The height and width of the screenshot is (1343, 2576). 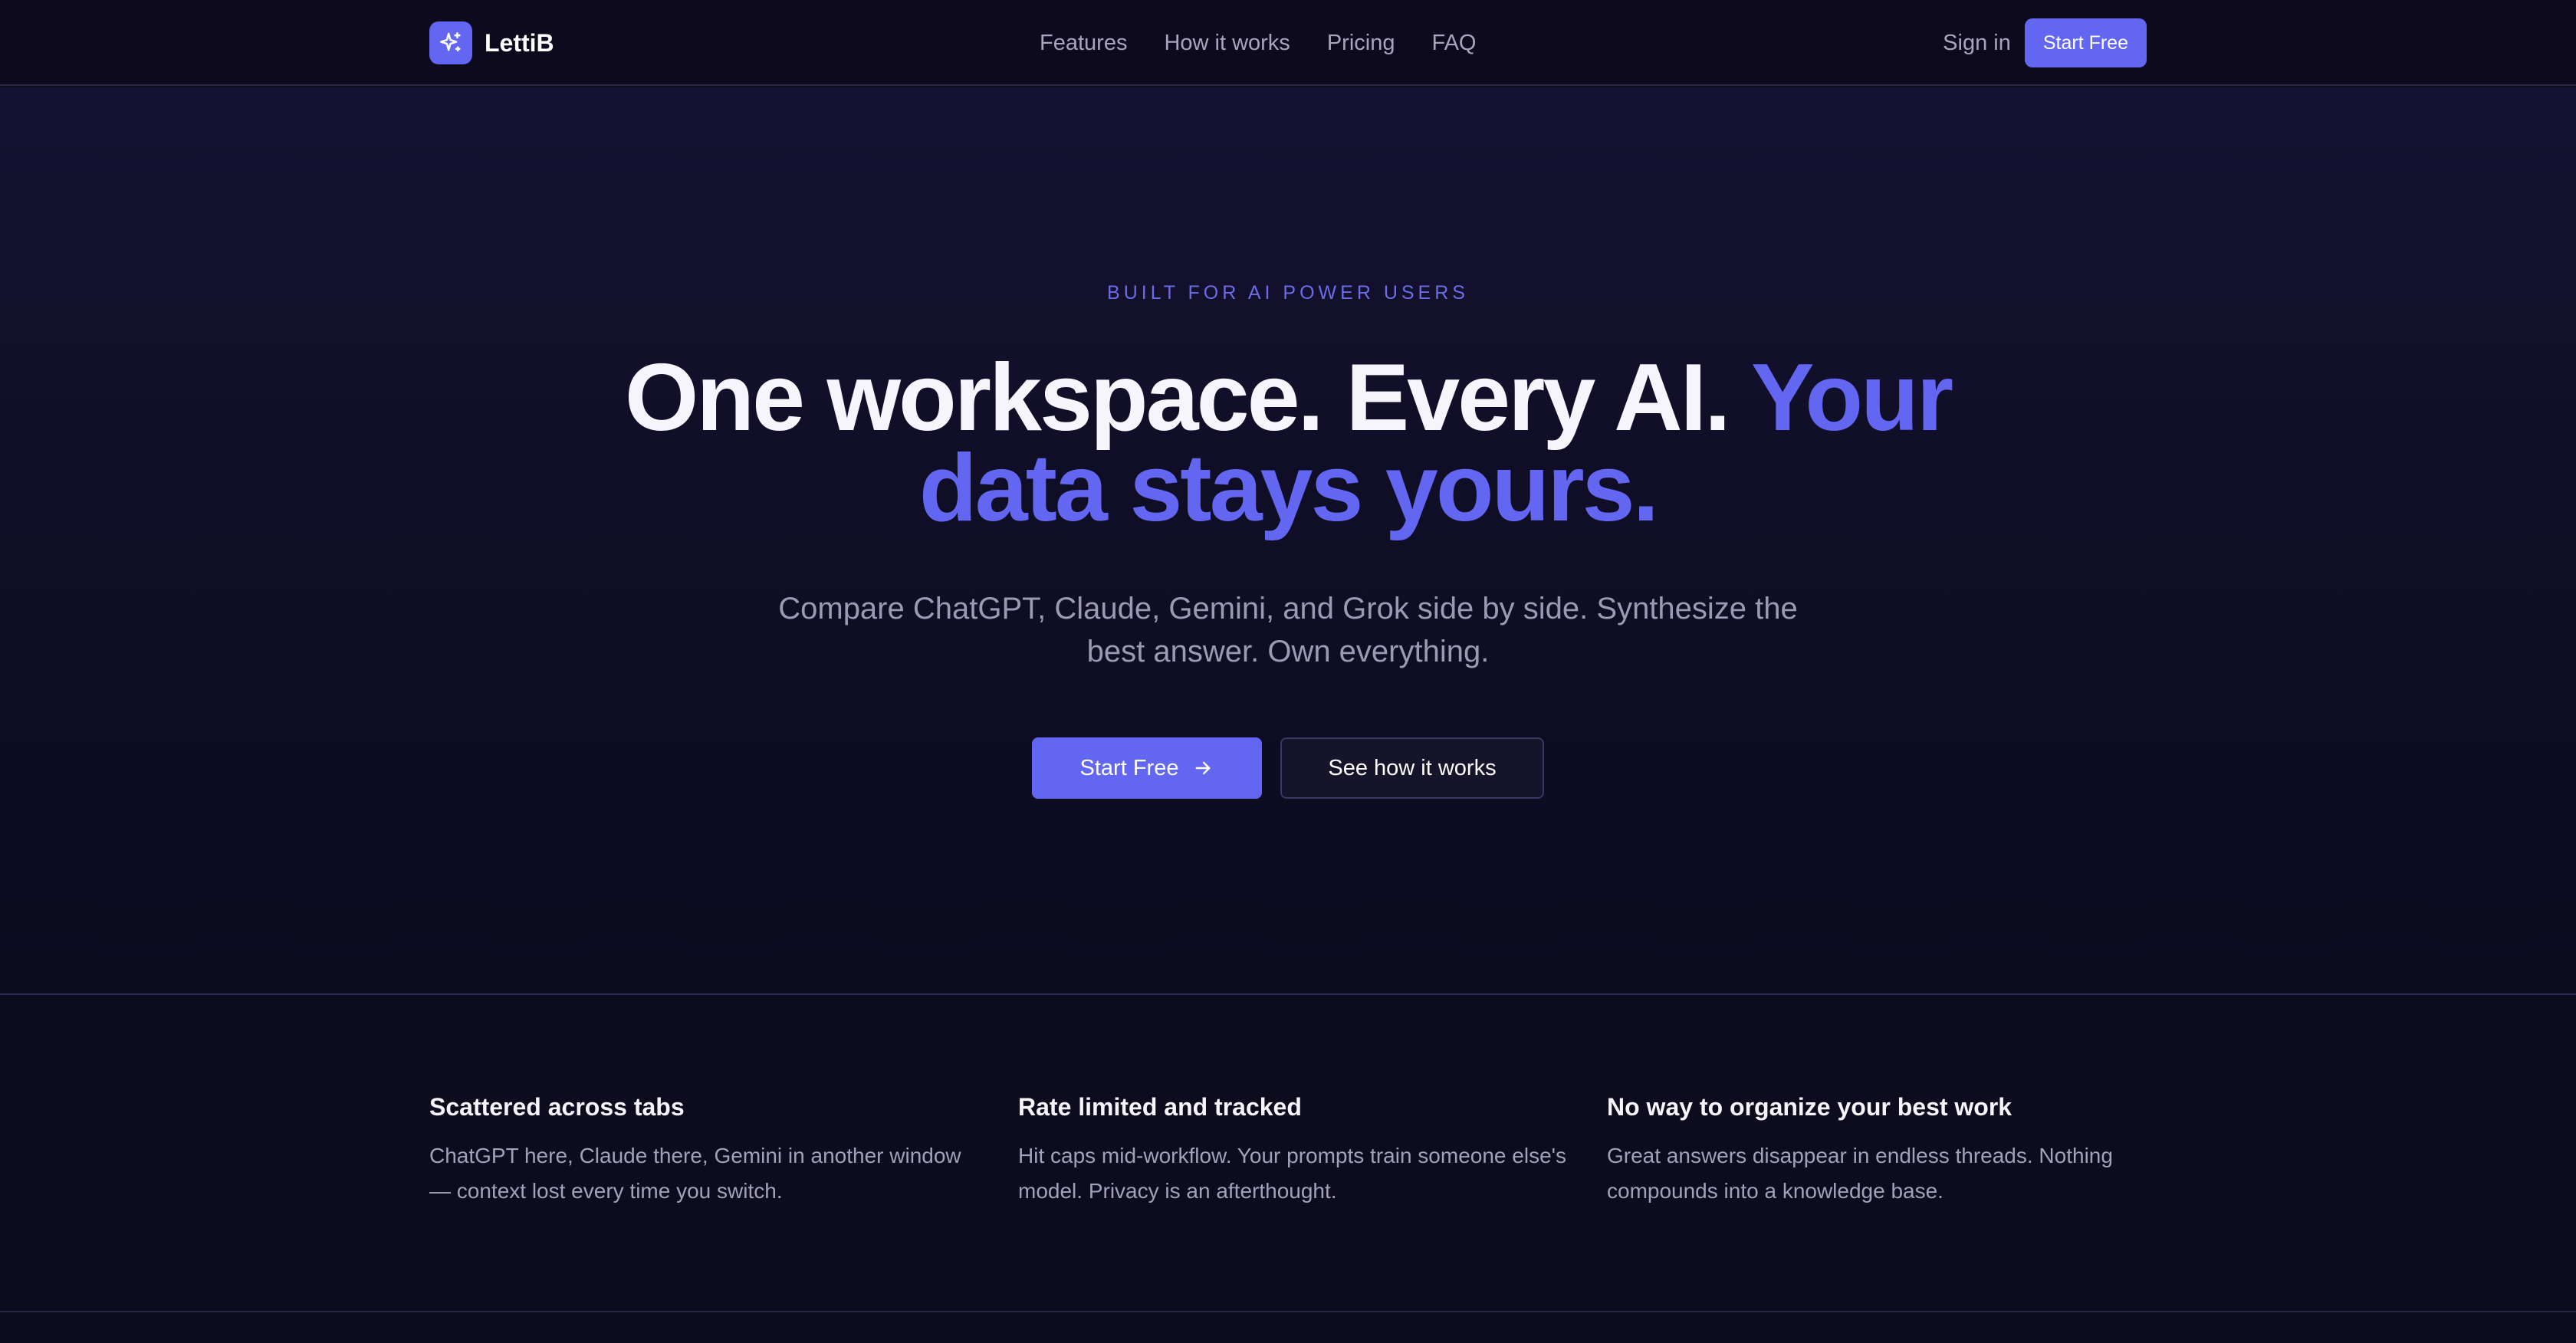 I want to click on hero-eyebrow: BUILT FOR AI POWER USERS, so click(x=1288, y=293).